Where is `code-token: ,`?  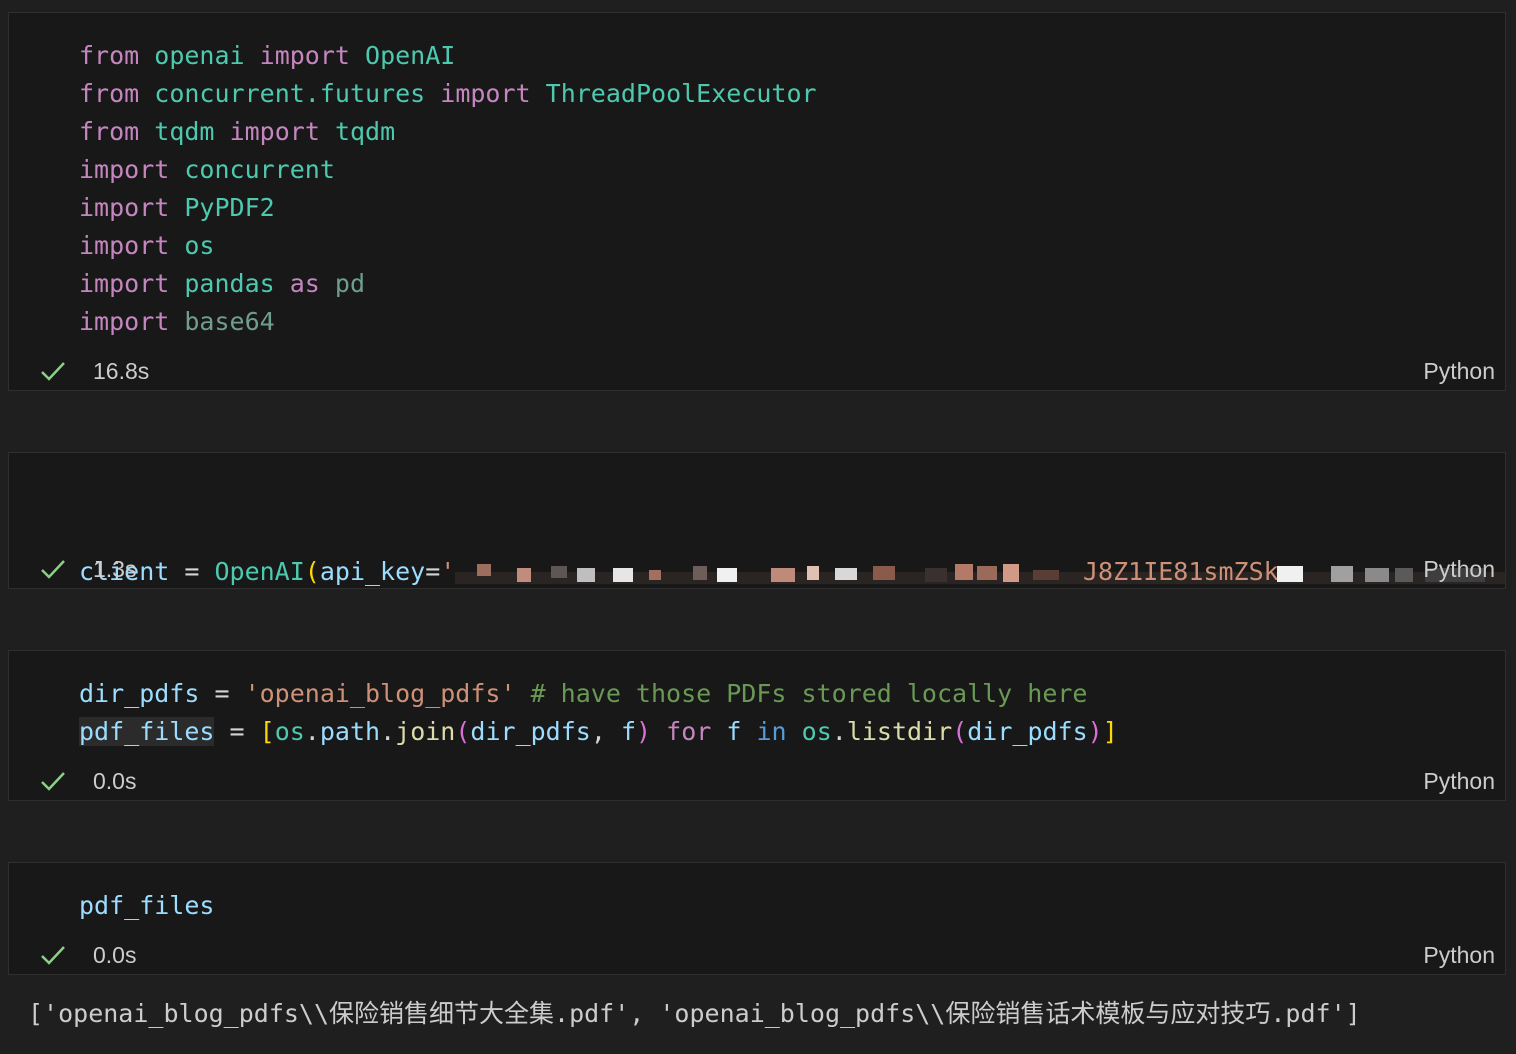
code-token: , is located at coordinates (605, 731).